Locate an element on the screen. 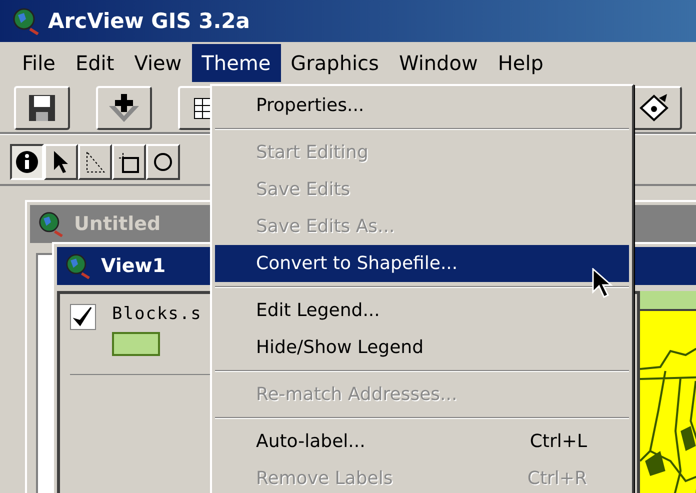 The height and width of the screenshot is (493, 696). circle-icon is located at coordinates (163, 162).